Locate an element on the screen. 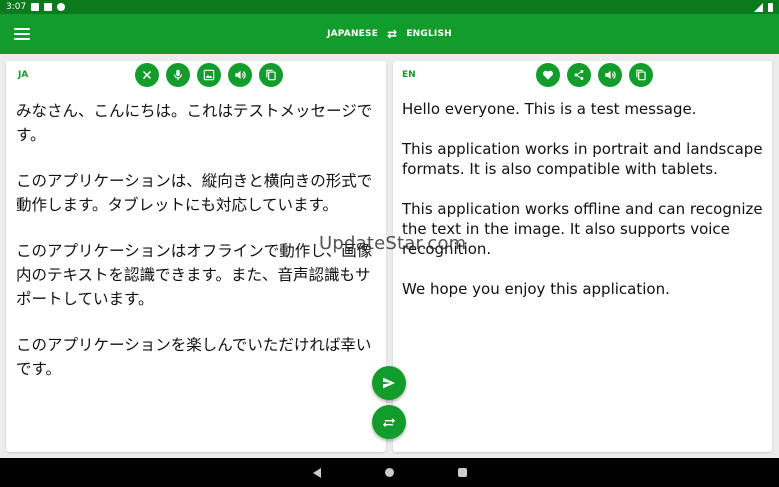 The image size is (779, 487). swap-languages-icon: ⇄ is located at coordinates (392, 34).